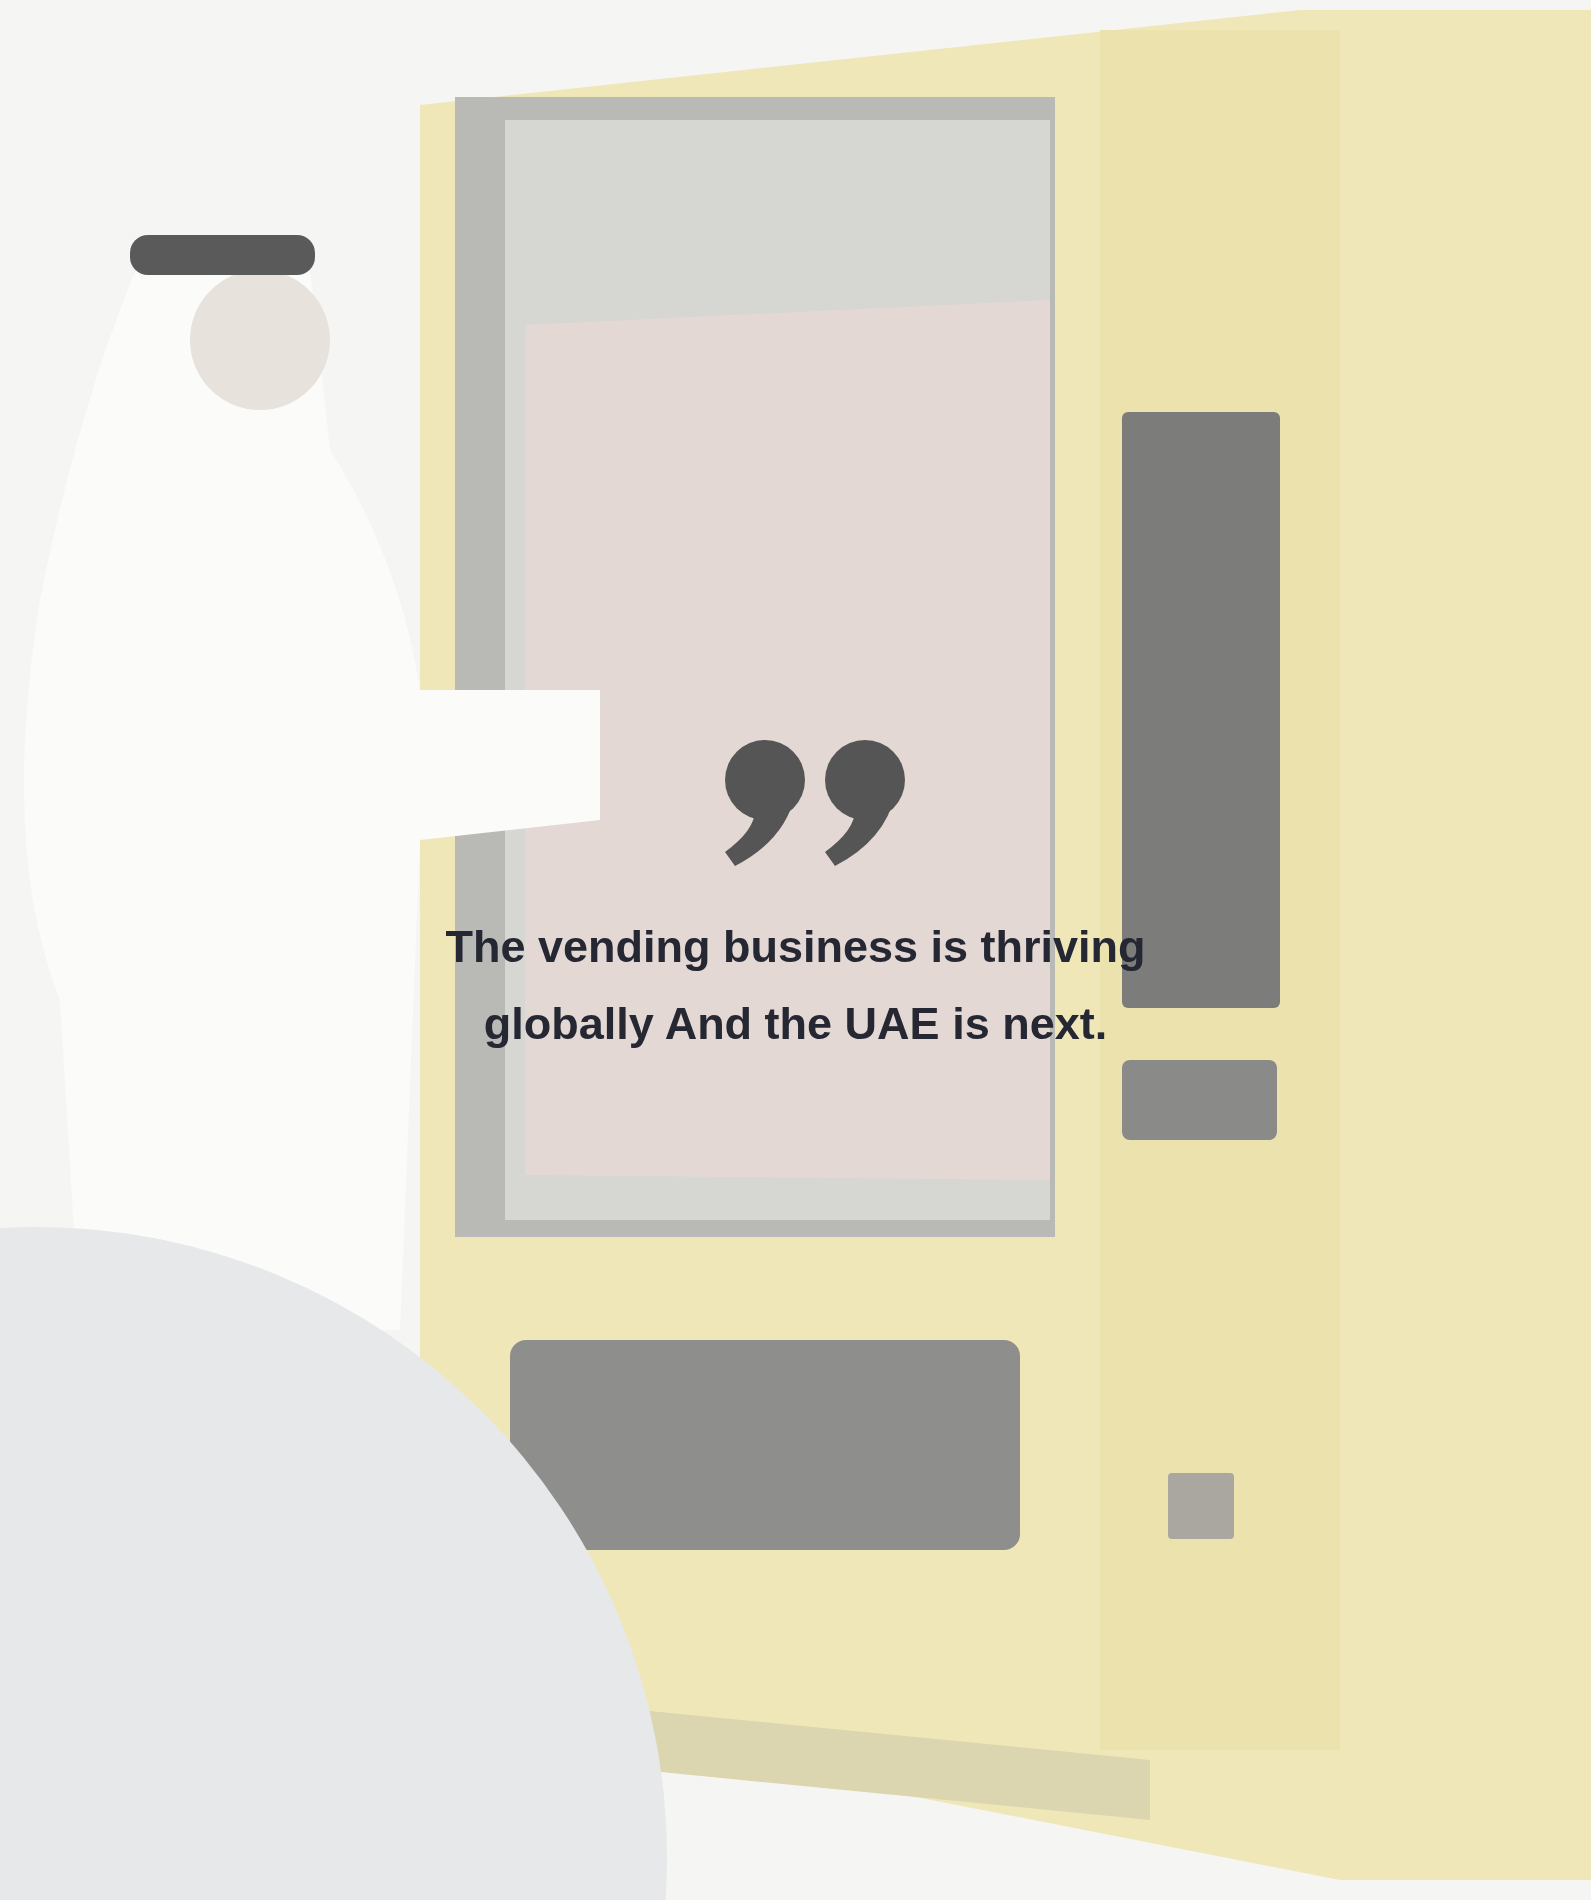 This screenshot has width=1591, height=1900. I want to click on quote-icon, so click(815, 803).